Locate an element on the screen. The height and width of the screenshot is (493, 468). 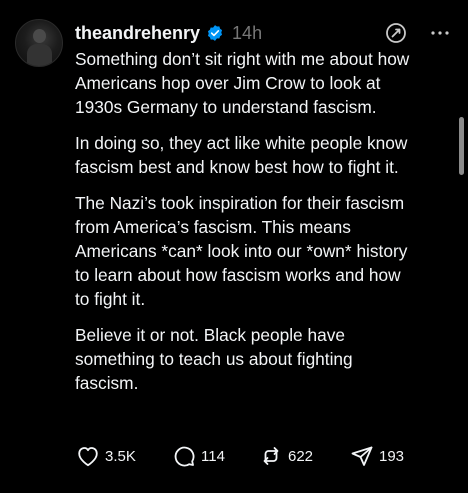
repost-icon is located at coordinates (271, 456).